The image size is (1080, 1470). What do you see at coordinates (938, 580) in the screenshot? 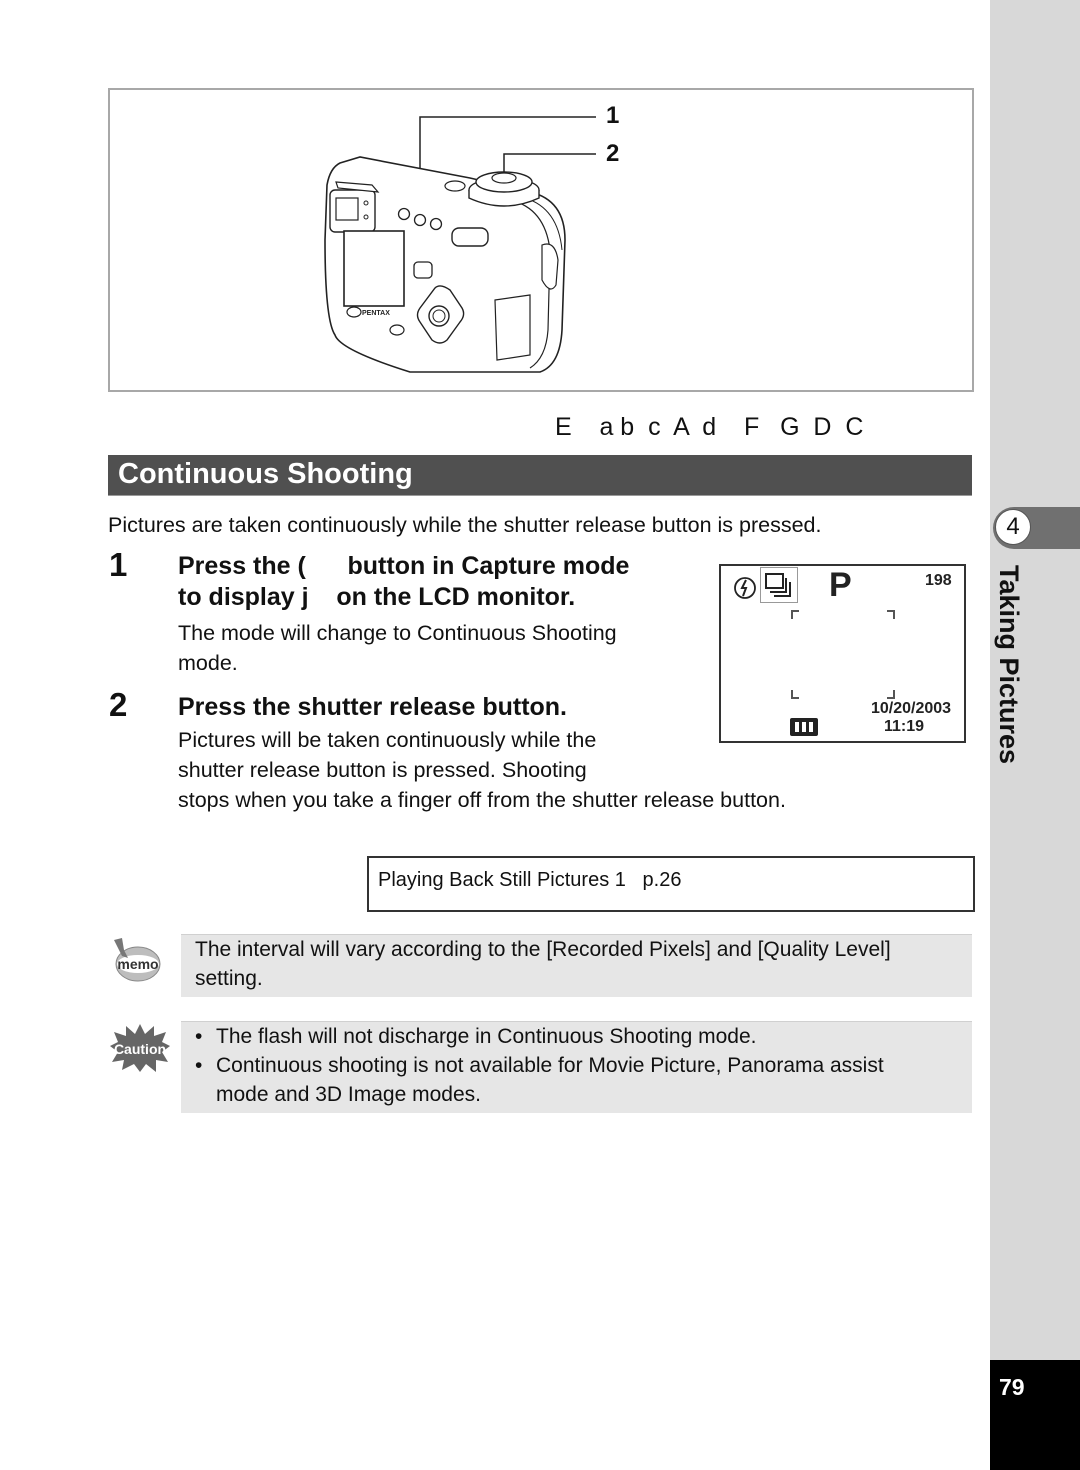
I see `lcd-shots-remaining: 198` at bounding box center [938, 580].